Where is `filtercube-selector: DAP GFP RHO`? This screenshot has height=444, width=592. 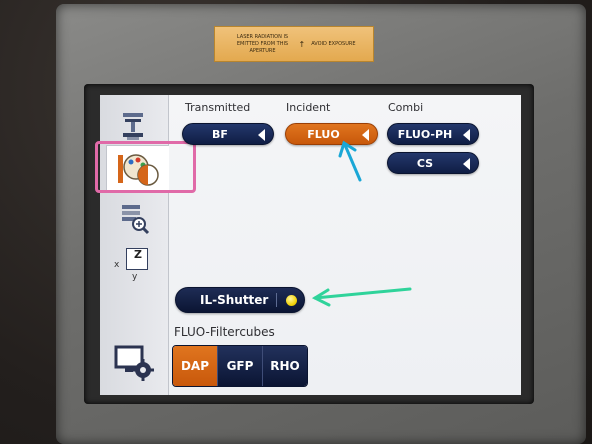
filtercube-selector: DAP GFP RHO is located at coordinates (240, 366).